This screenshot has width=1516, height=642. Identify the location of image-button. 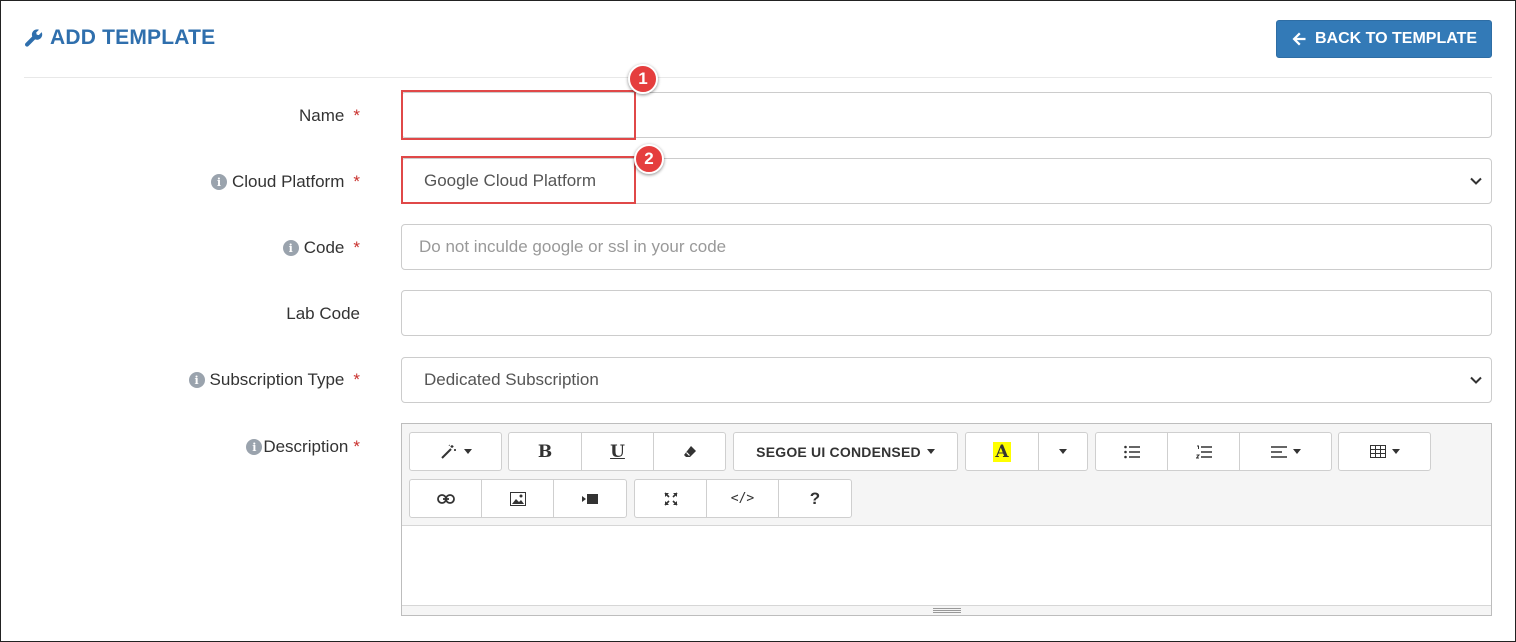
(517, 498).